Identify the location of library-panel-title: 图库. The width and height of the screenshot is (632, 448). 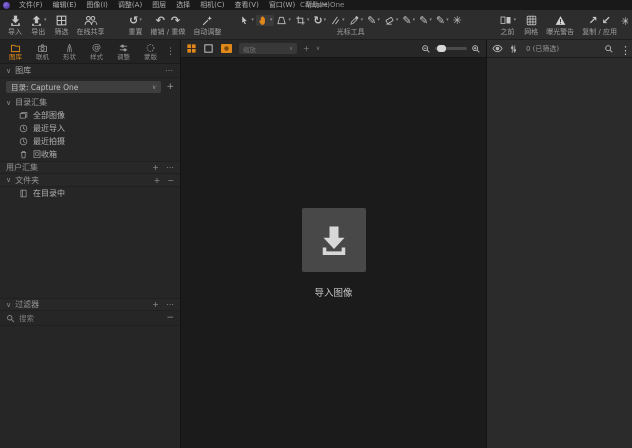
(23, 70).